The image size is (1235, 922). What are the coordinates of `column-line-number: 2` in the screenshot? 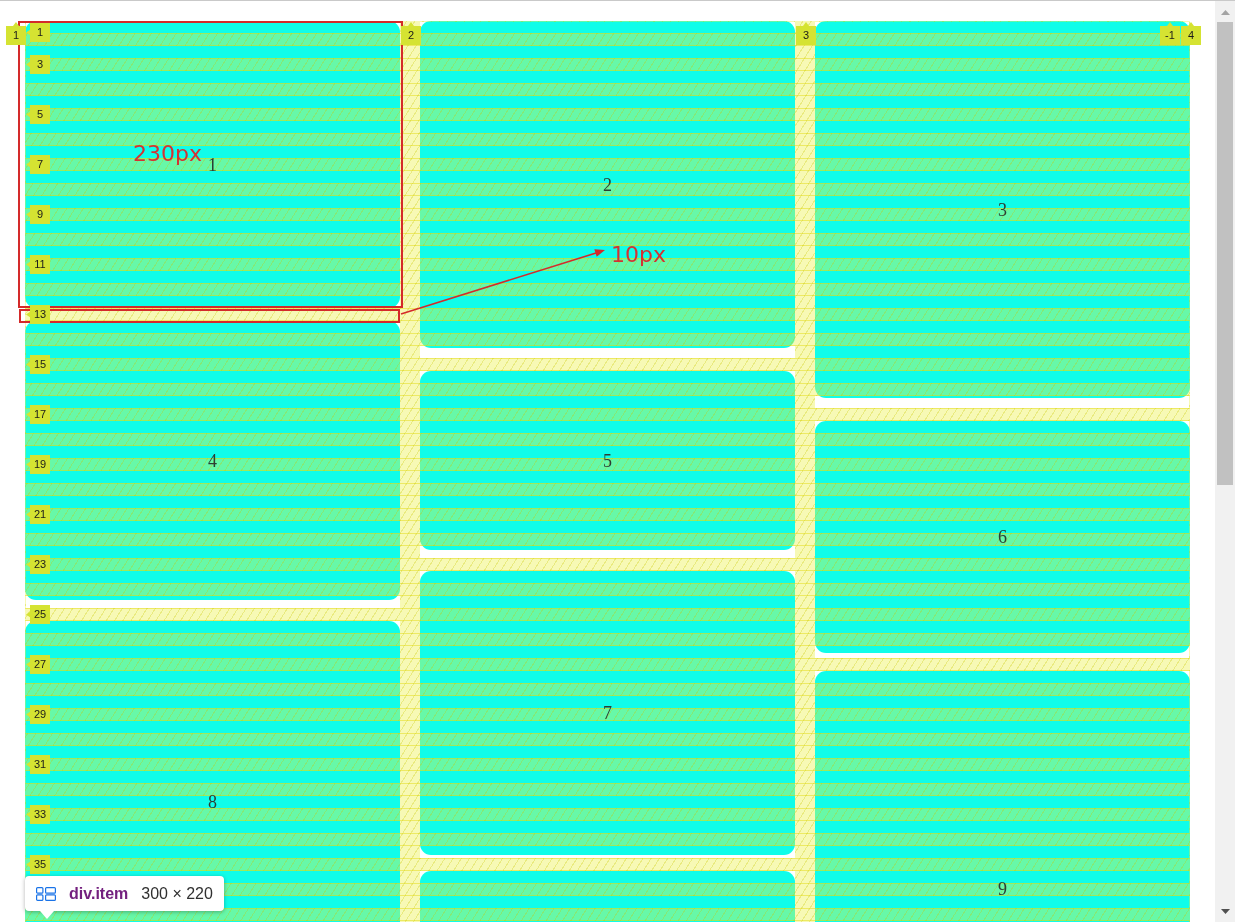 It's located at (411, 33).